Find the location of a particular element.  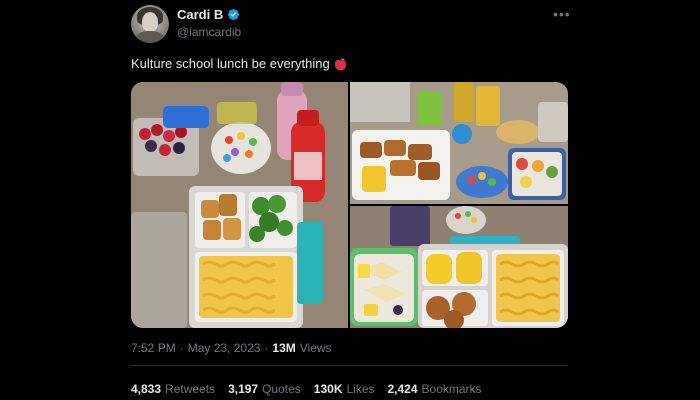

more-options-icon: ••• is located at coordinates (562, 14).